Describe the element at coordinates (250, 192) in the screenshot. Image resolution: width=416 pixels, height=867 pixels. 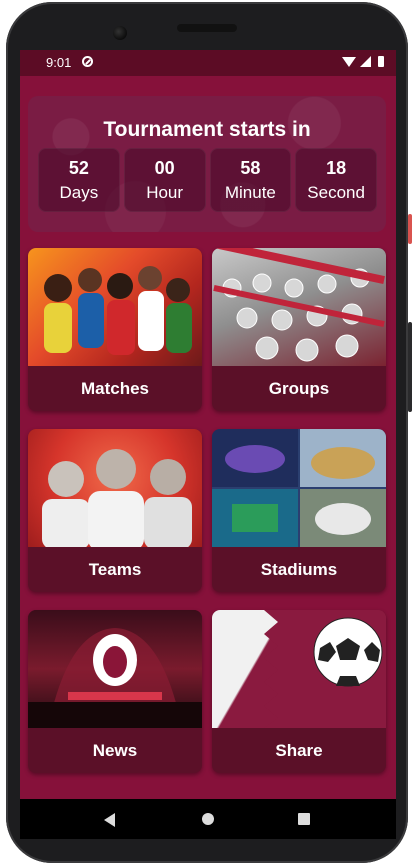
I see `countdown-minutes-unit: Minute` at that location.